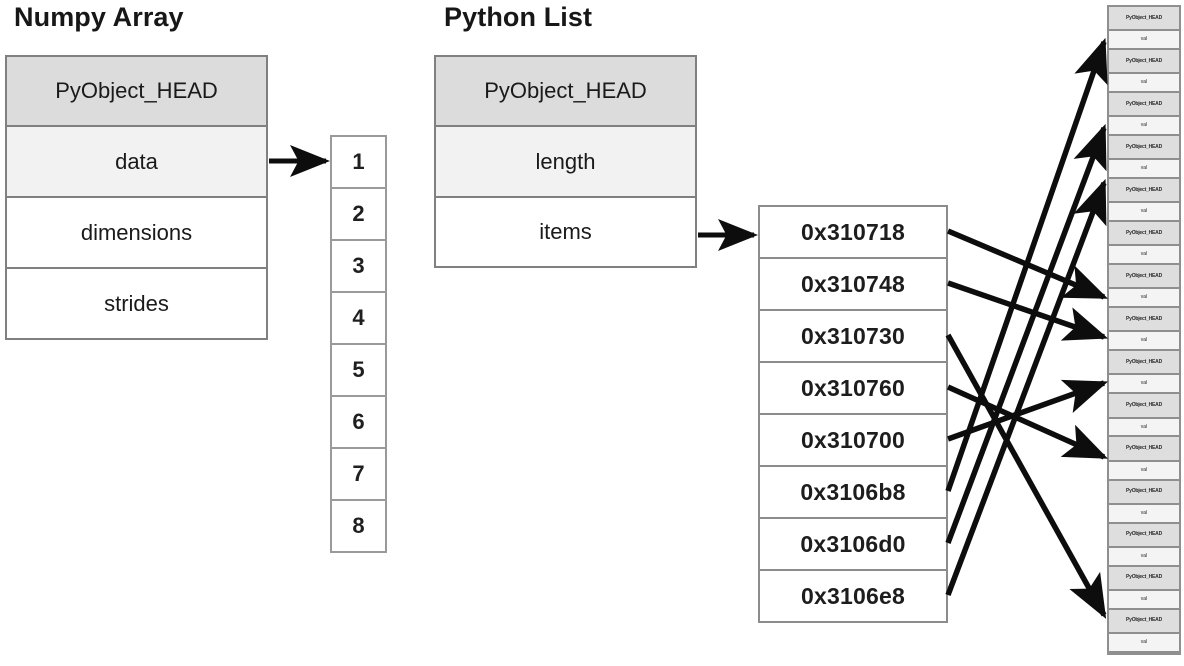 The width and height of the screenshot is (1184, 666). What do you see at coordinates (99, 17) in the screenshot?
I see `numpy-array-title: Numpy Array` at bounding box center [99, 17].